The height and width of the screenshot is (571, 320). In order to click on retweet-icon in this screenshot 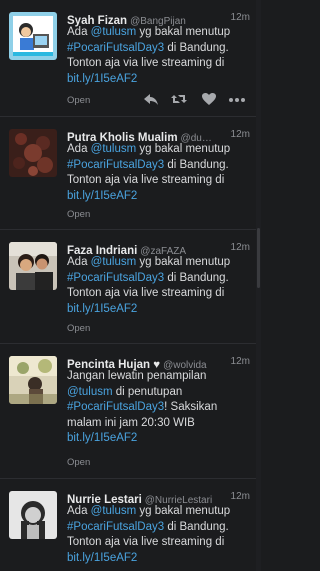, I will do `click(179, 99)`.